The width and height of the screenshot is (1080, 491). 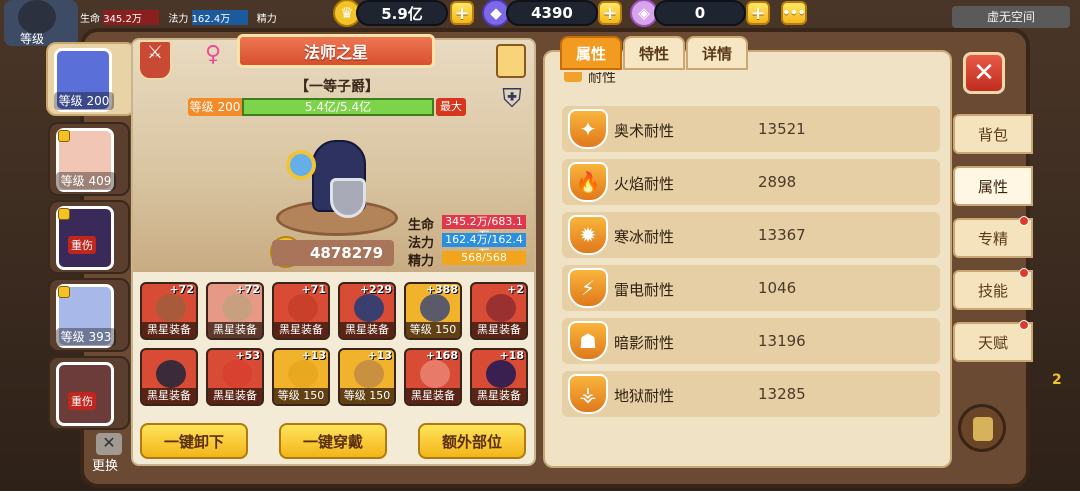 What do you see at coordinates (794, 13) in the screenshot?
I see `more-menu-button: •••` at bounding box center [794, 13].